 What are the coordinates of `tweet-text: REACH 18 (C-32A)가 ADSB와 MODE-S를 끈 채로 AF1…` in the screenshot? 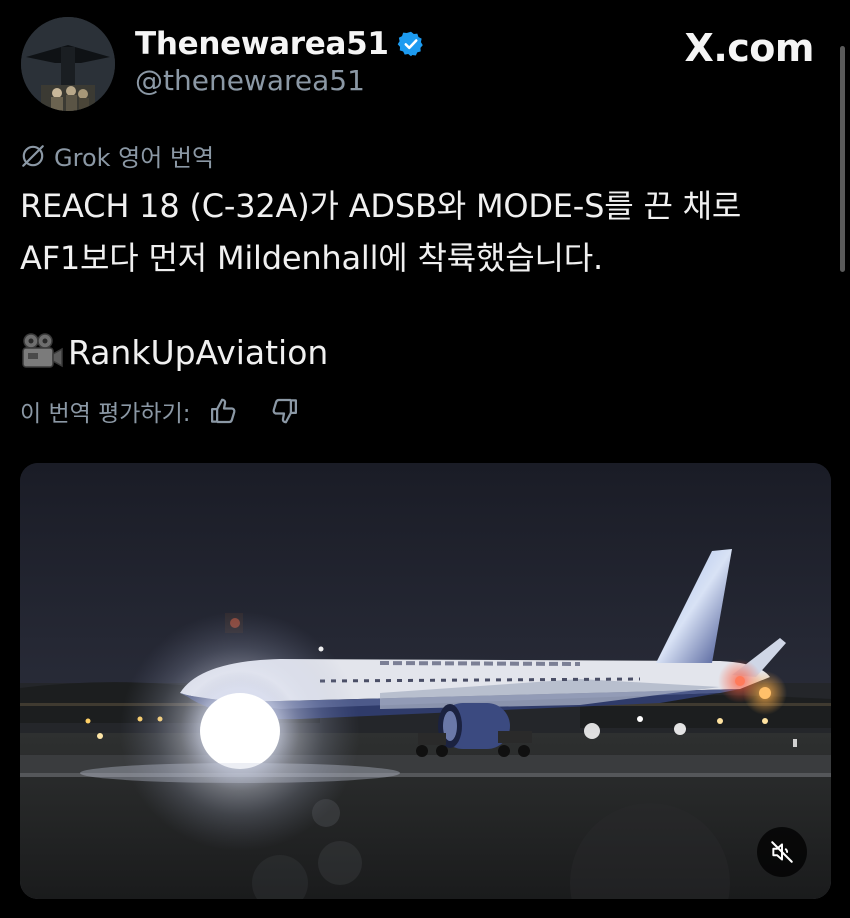 It's located at (420, 232).